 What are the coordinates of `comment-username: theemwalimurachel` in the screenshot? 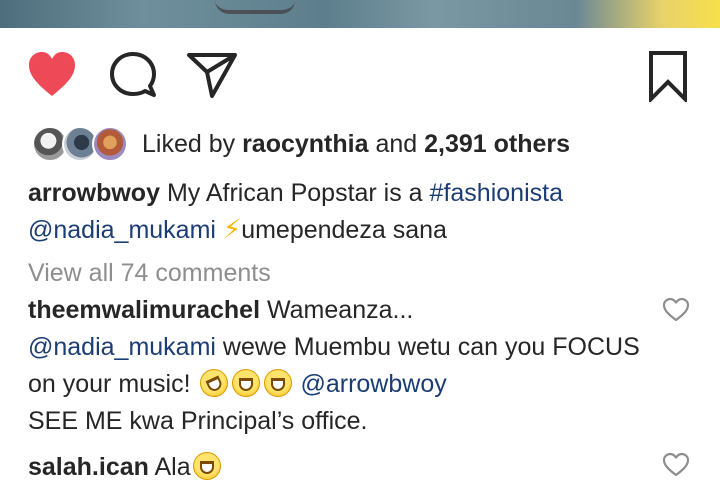 It's located at (144, 310).